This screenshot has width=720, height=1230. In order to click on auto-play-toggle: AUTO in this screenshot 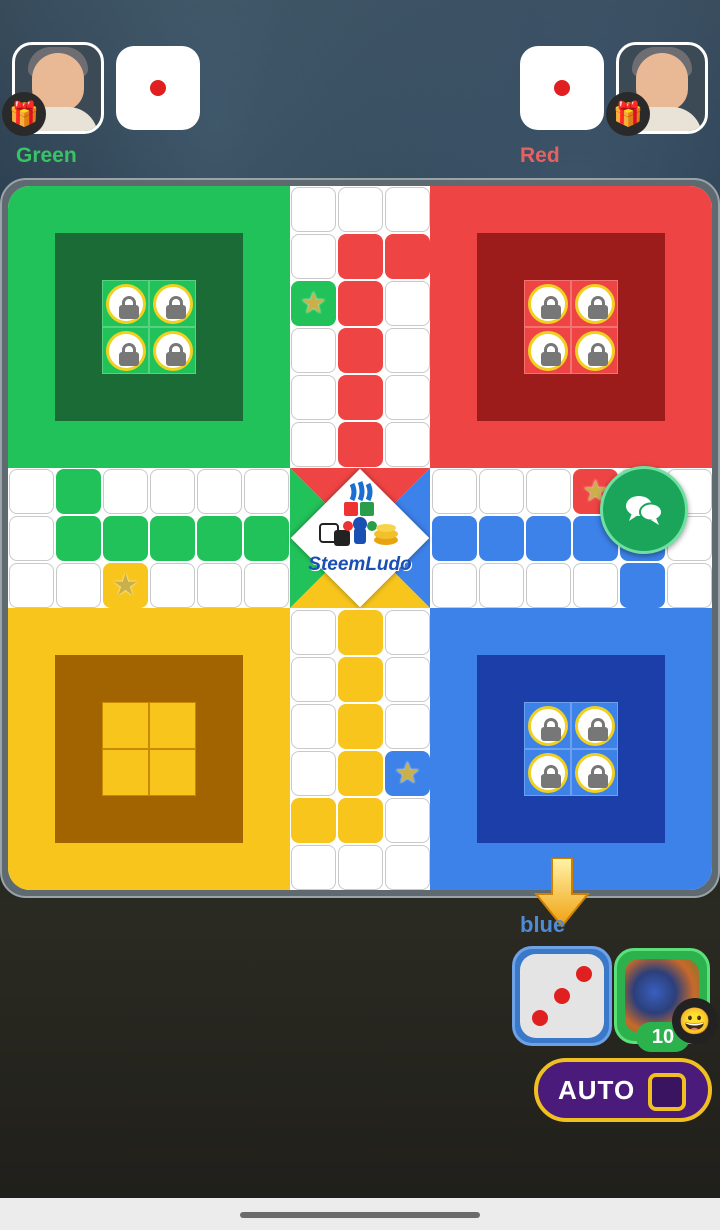, I will do `click(623, 1090)`.